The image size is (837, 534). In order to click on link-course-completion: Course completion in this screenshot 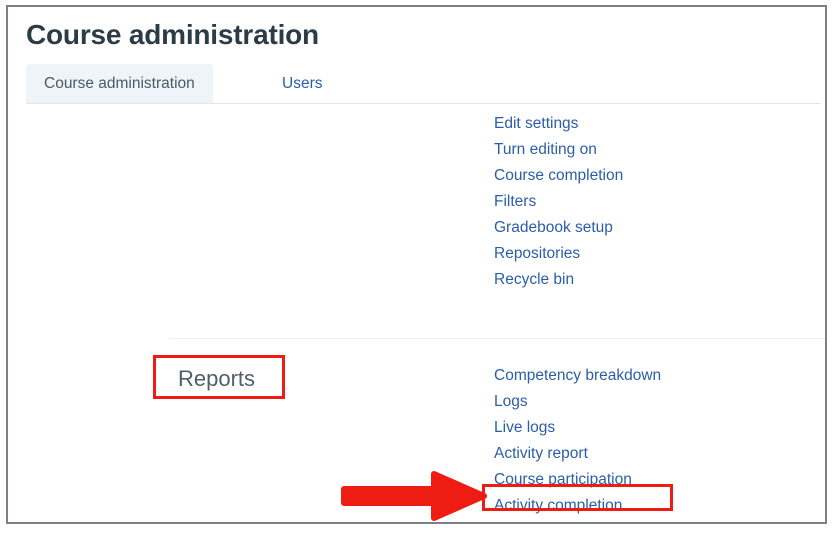, I will do `click(558, 176)`.